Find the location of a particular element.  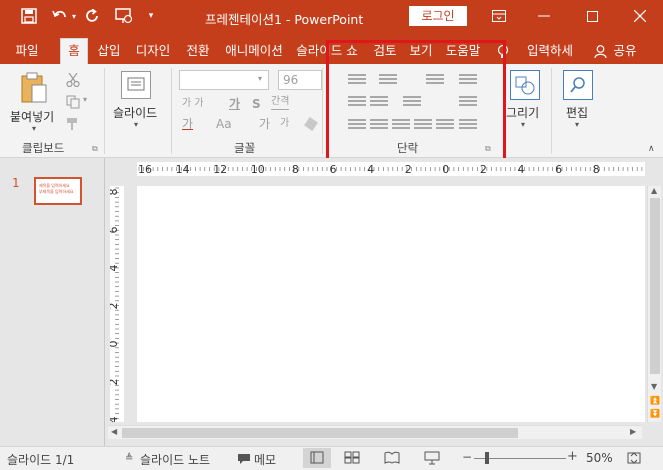

tab-home: 홈 is located at coordinates (74, 51).